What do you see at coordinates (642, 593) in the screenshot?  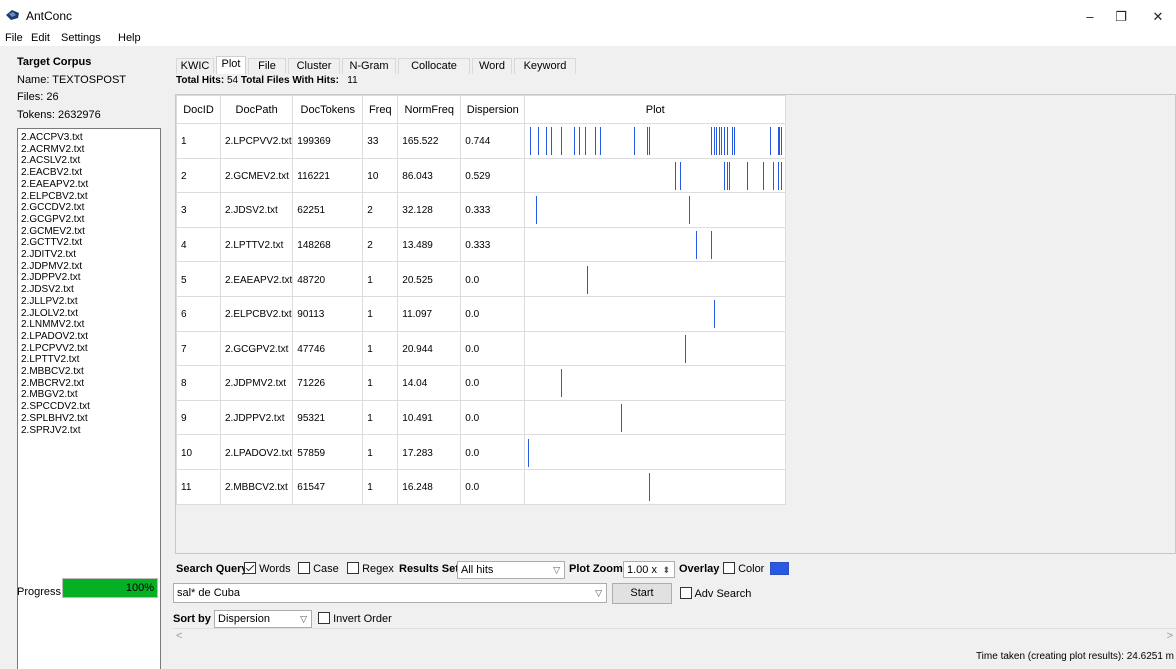 I see `start-button: Start` at bounding box center [642, 593].